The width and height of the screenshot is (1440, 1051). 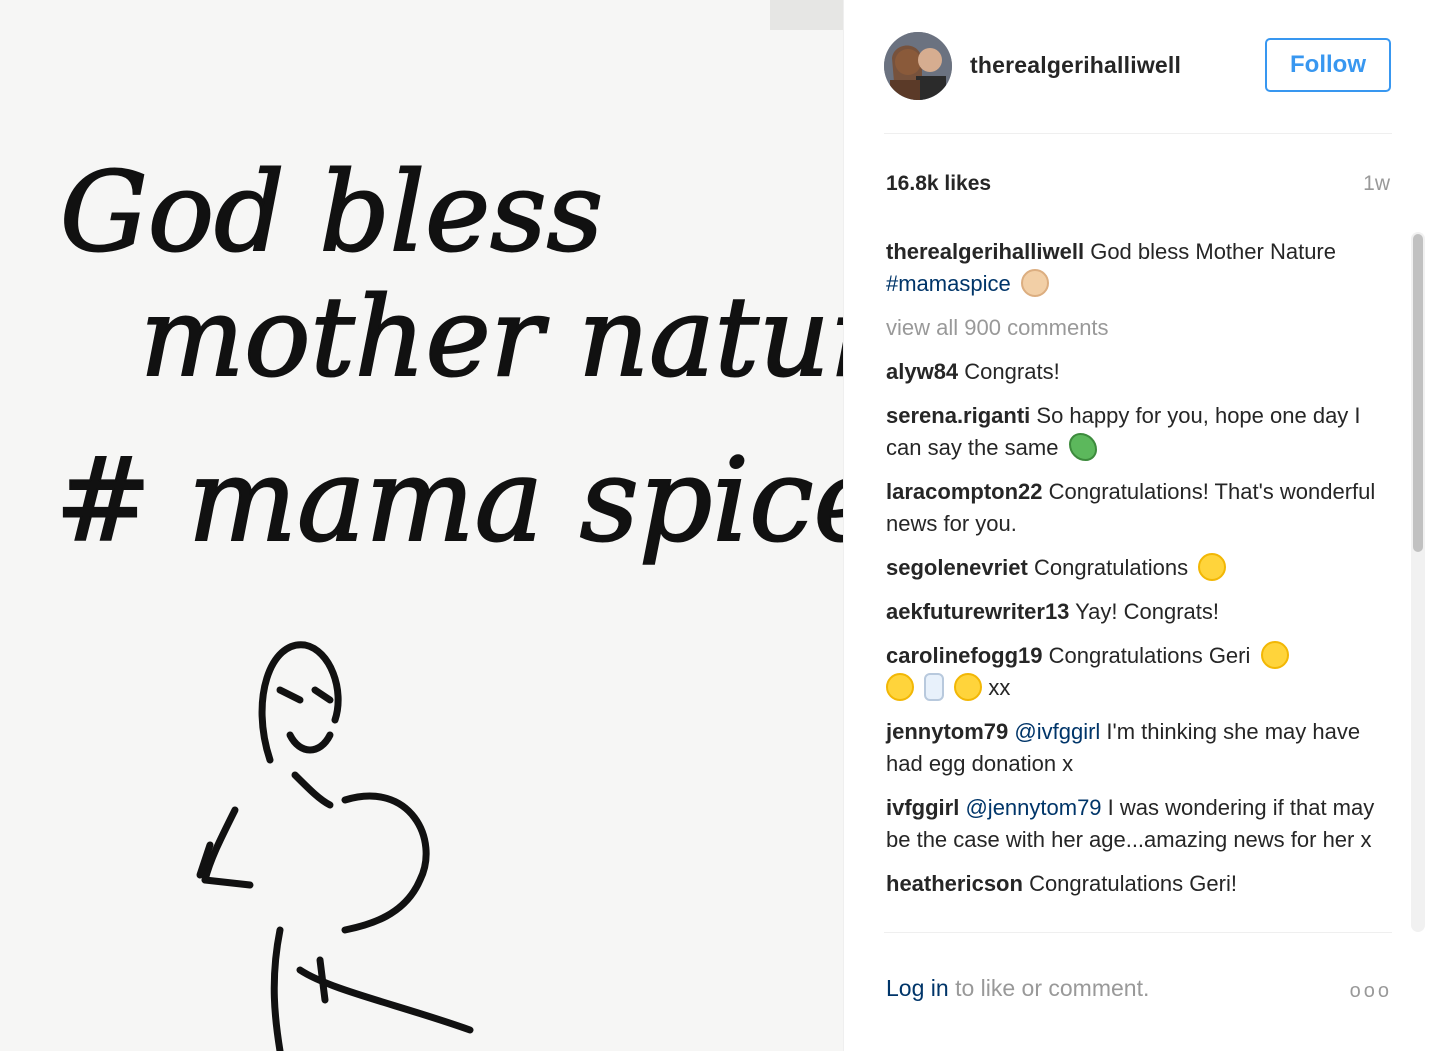 What do you see at coordinates (331, 212) in the screenshot?
I see `handwriting-line-1: God bless` at bounding box center [331, 212].